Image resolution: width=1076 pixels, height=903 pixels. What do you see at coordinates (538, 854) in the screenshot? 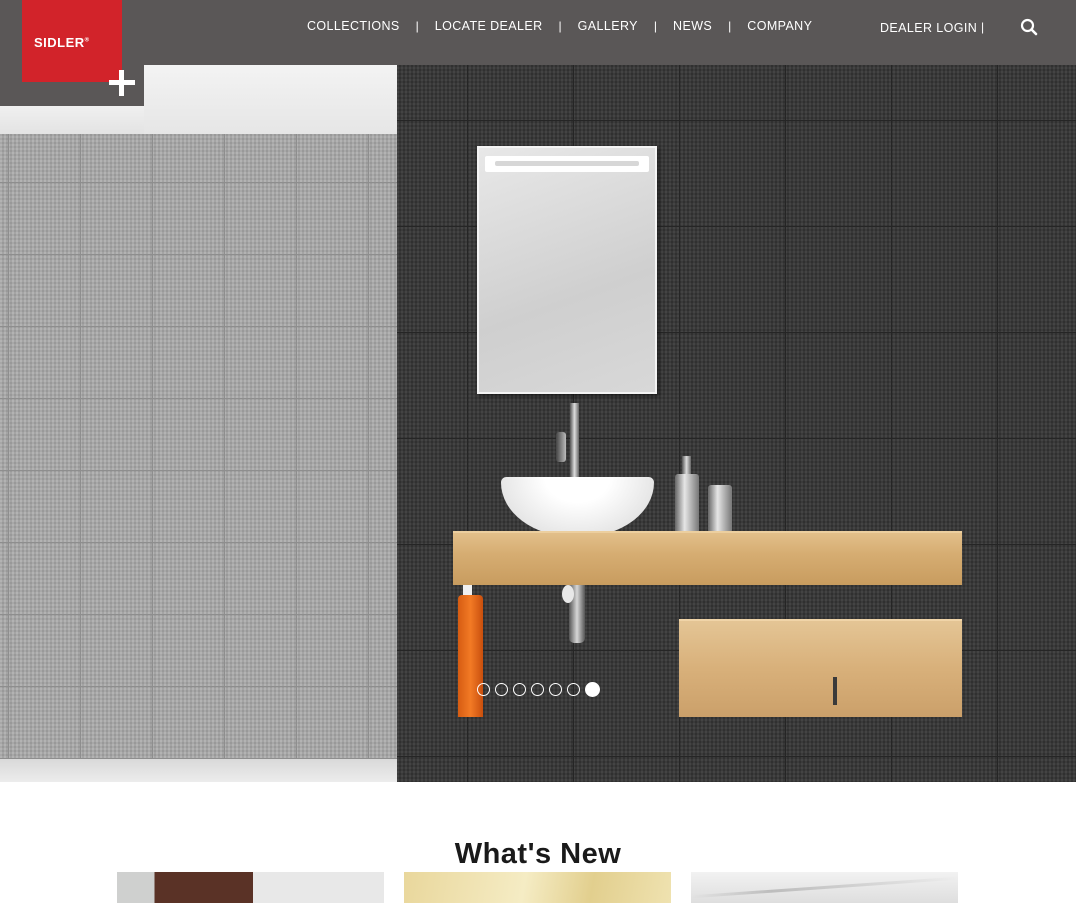
I see `whats-new-heading: What's New` at bounding box center [538, 854].